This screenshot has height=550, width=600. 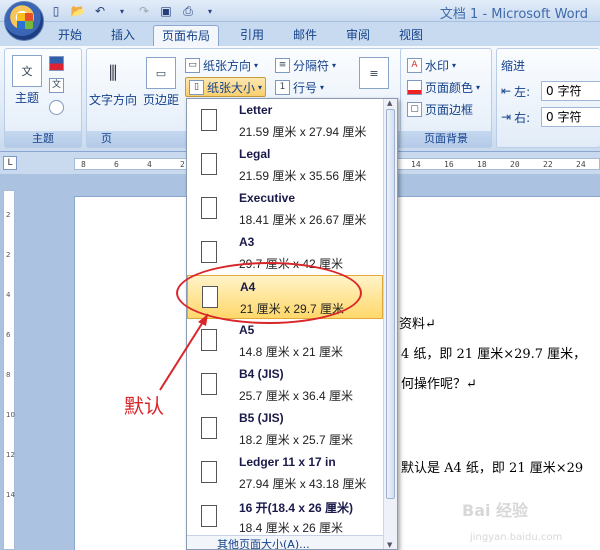 What do you see at coordinates (570, 117) in the screenshot?
I see `indent-right-field: 0 字符` at bounding box center [570, 117].